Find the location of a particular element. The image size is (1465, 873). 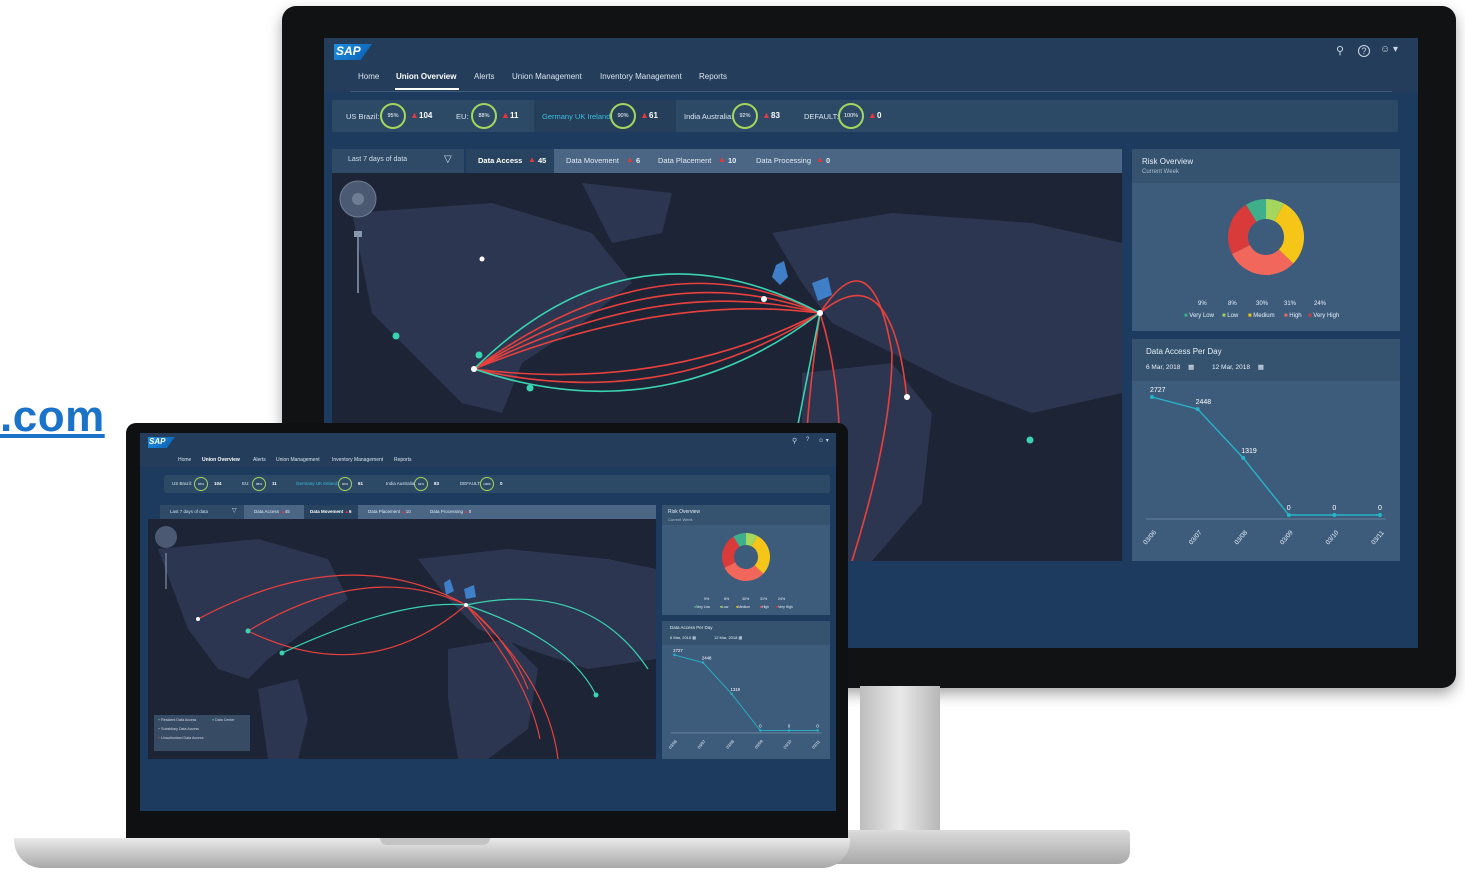

data-label: 2727 is located at coordinates (1158, 390).